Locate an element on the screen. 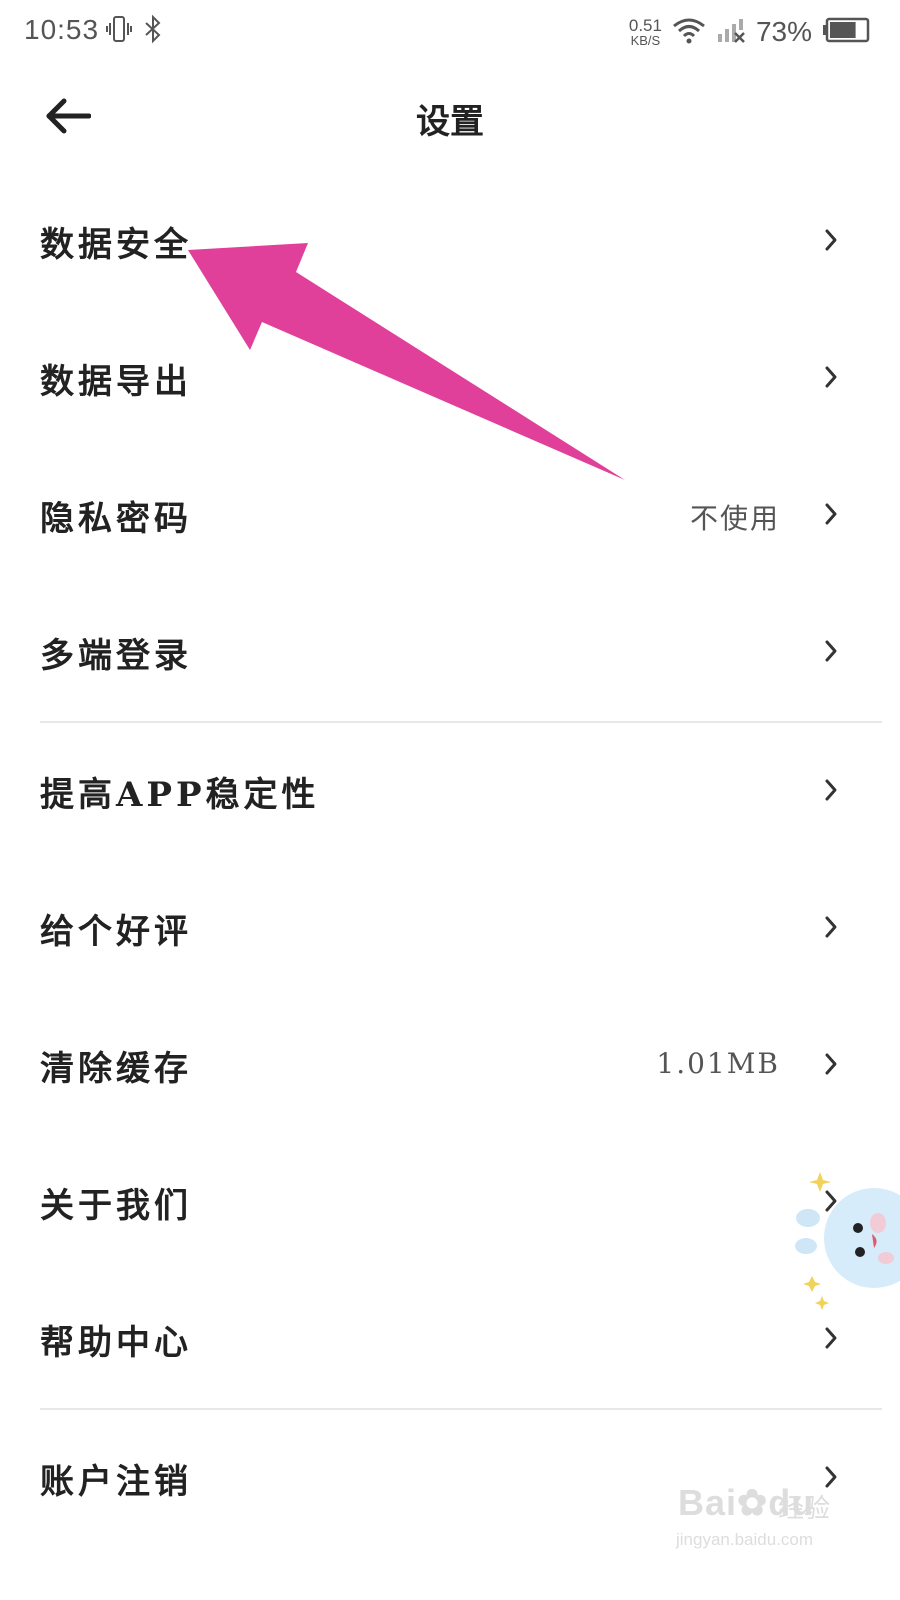 This screenshot has width=900, height=1600. menu-item-label: 帮助中心 is located at coordinates (116, 1343).